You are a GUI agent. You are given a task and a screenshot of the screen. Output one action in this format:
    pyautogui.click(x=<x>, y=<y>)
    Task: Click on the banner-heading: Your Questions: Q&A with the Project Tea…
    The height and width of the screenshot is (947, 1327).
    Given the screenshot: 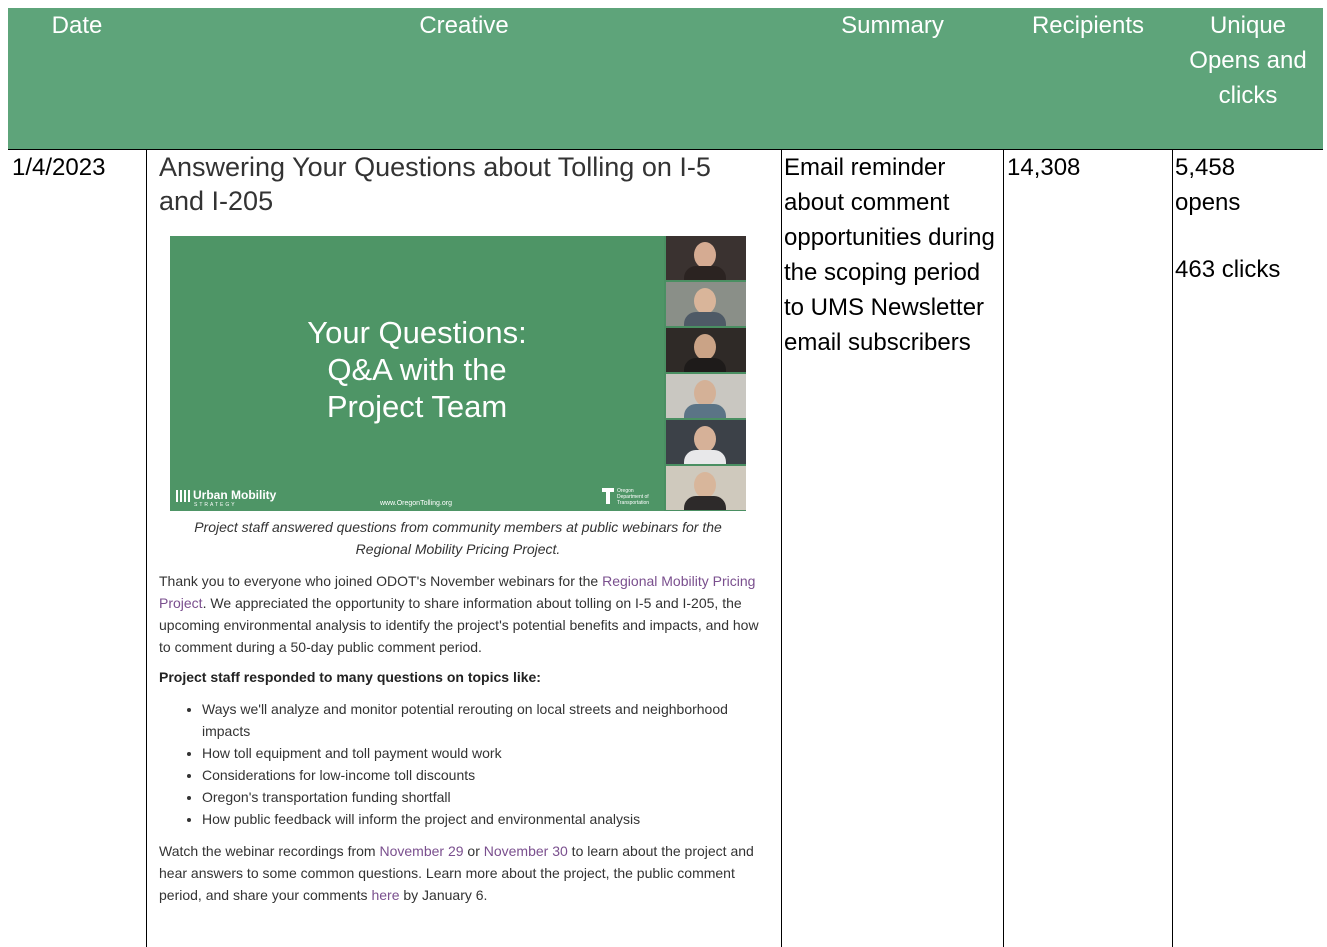 What is the action you would take?
    pyautogui.click(x=417, y=369)
    